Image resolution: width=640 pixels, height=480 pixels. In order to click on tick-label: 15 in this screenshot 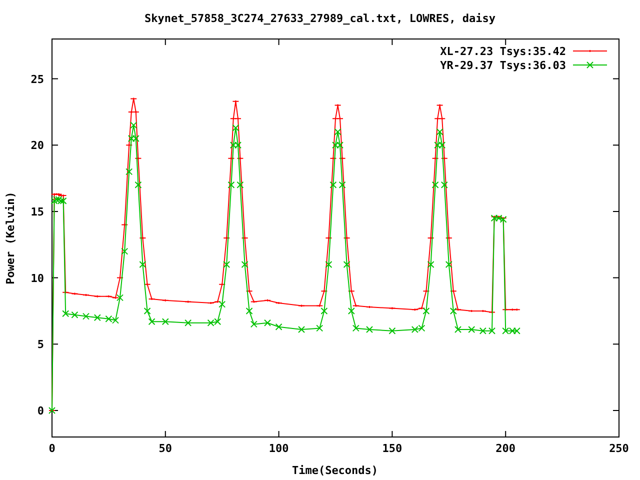, I will do `click(37, 211)`.